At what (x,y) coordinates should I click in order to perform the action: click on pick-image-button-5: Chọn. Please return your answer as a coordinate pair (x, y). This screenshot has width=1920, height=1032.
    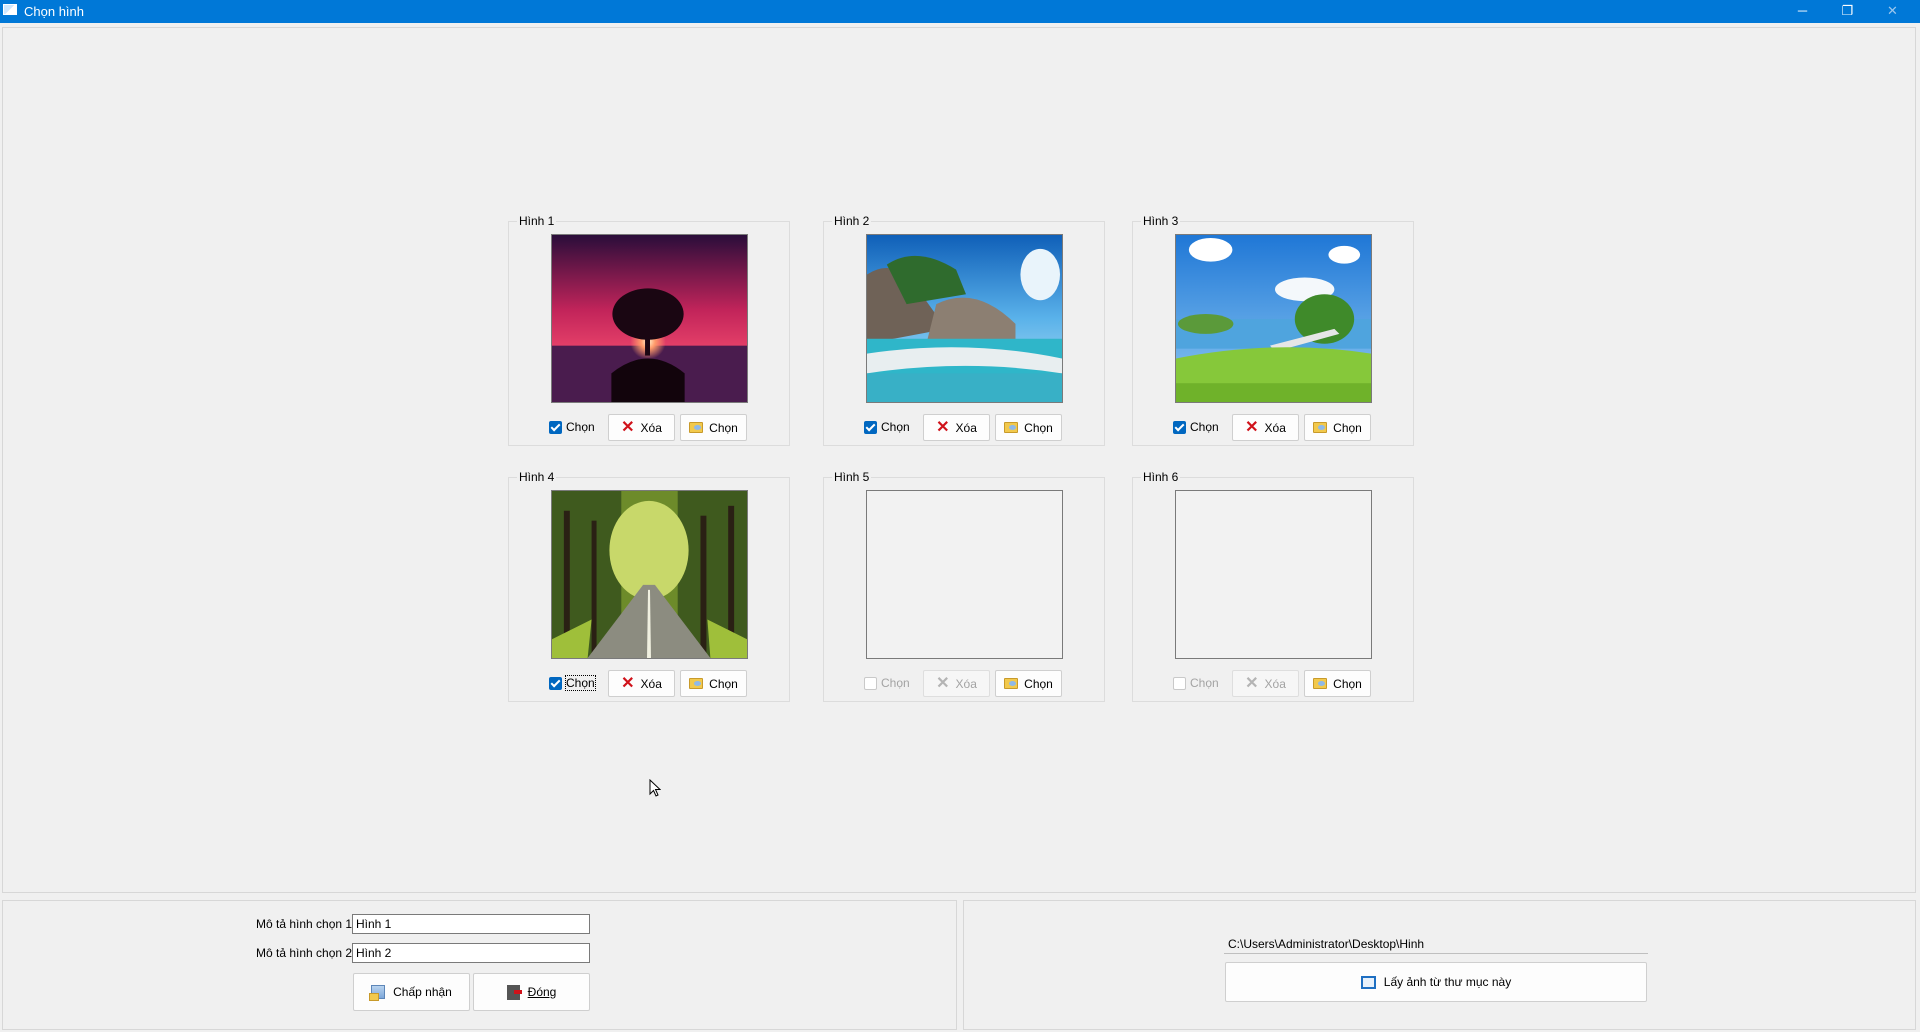
    Looking at the image, I should click on (1028, 683).